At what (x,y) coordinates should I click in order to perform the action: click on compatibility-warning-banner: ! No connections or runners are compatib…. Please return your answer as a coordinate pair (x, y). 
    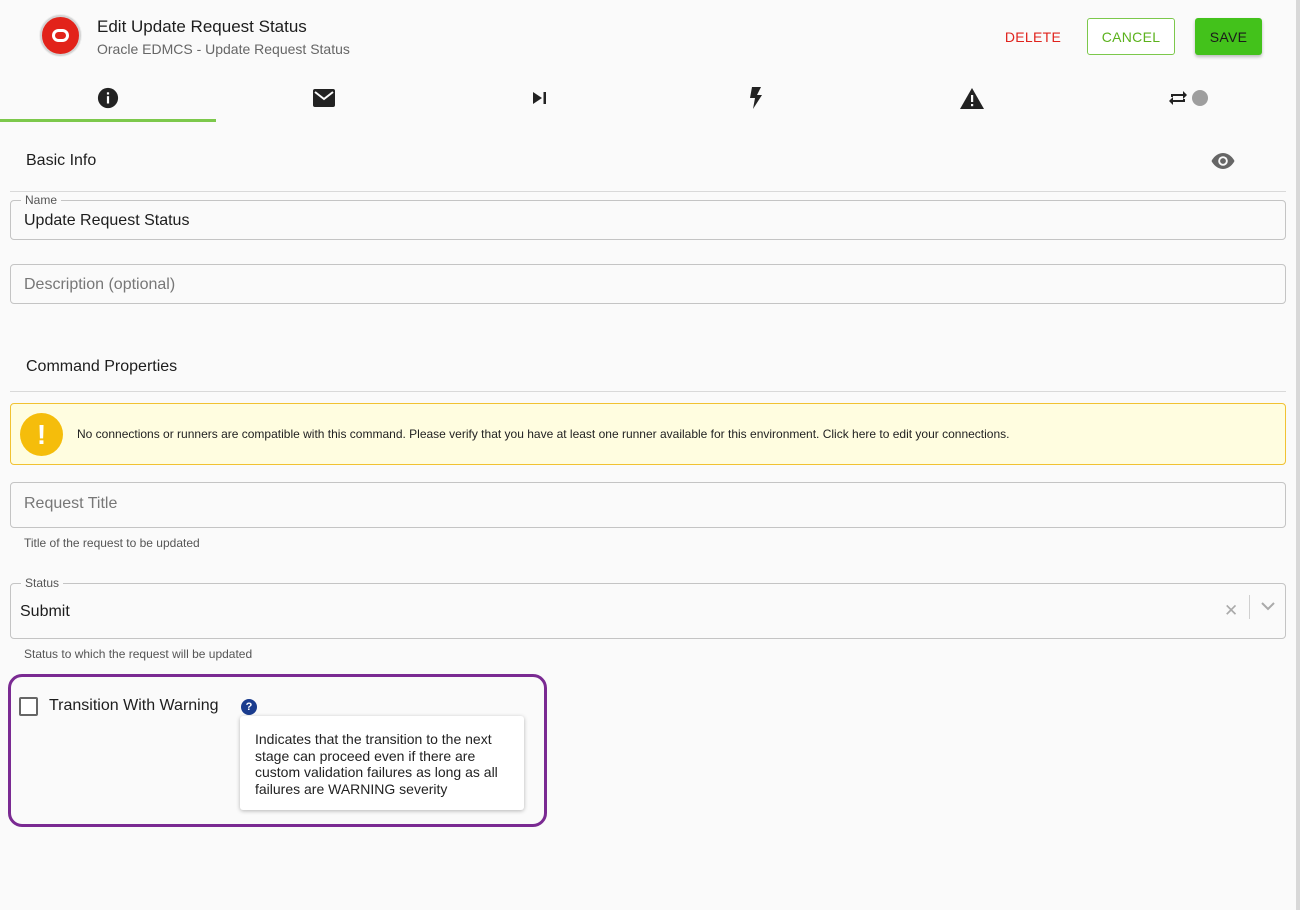
    Looking at the image, I should click on (648, 434).